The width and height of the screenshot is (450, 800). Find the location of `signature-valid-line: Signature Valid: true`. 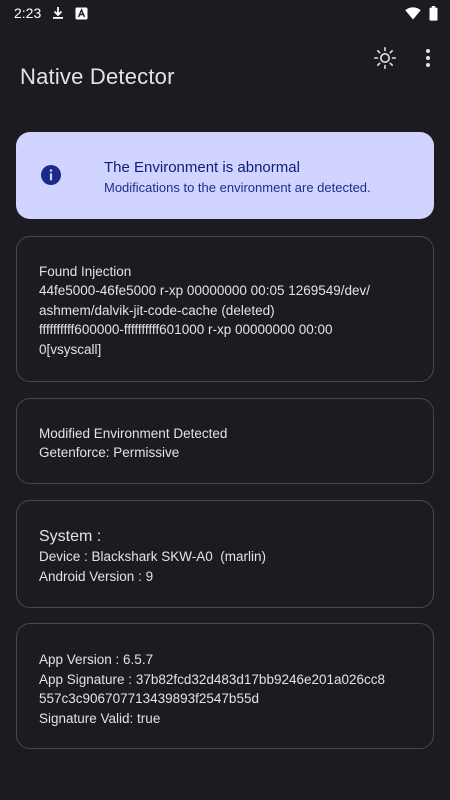

signature-valid-line: Signature Valid: true is located at coordinates (100, 718).